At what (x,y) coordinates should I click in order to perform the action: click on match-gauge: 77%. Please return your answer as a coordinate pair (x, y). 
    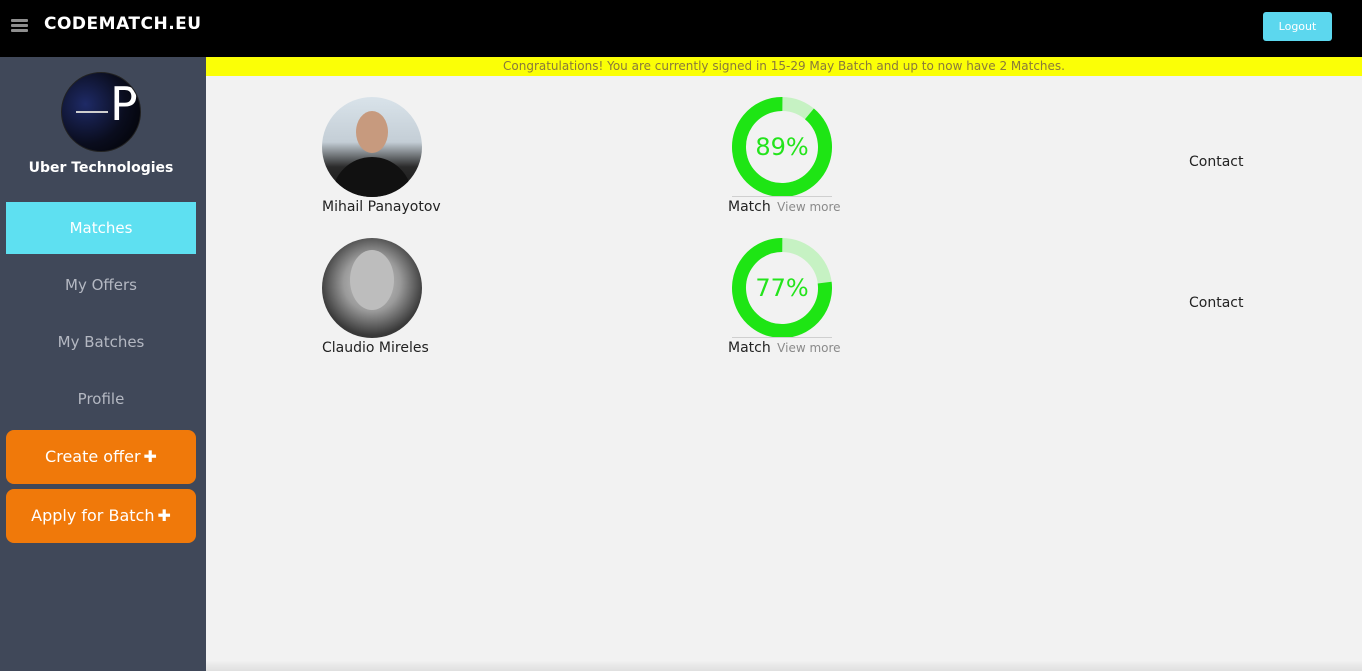
    Looking at the image, I should click on (782, 288).